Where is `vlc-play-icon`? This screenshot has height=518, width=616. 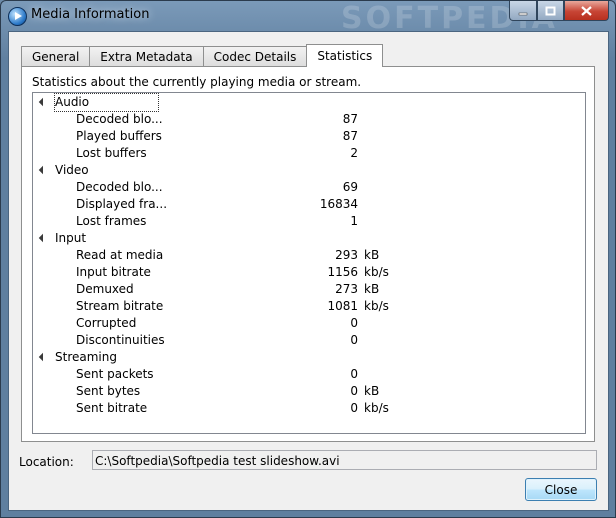 vlc-play-icon is located at coordinates (17, 16).